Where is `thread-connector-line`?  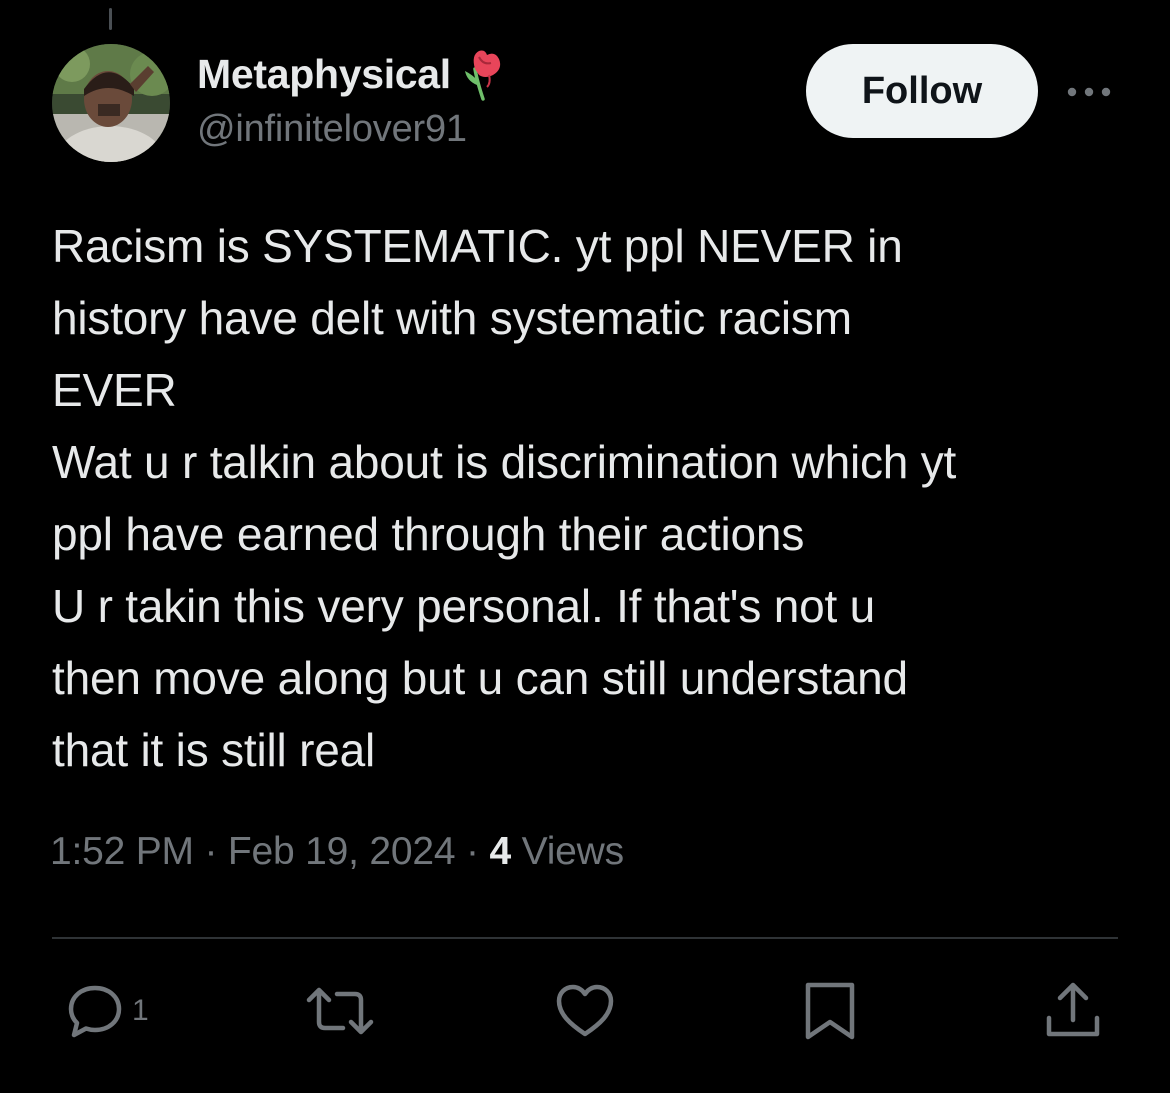
thread-connector-line is located at coordinates (110, 19).